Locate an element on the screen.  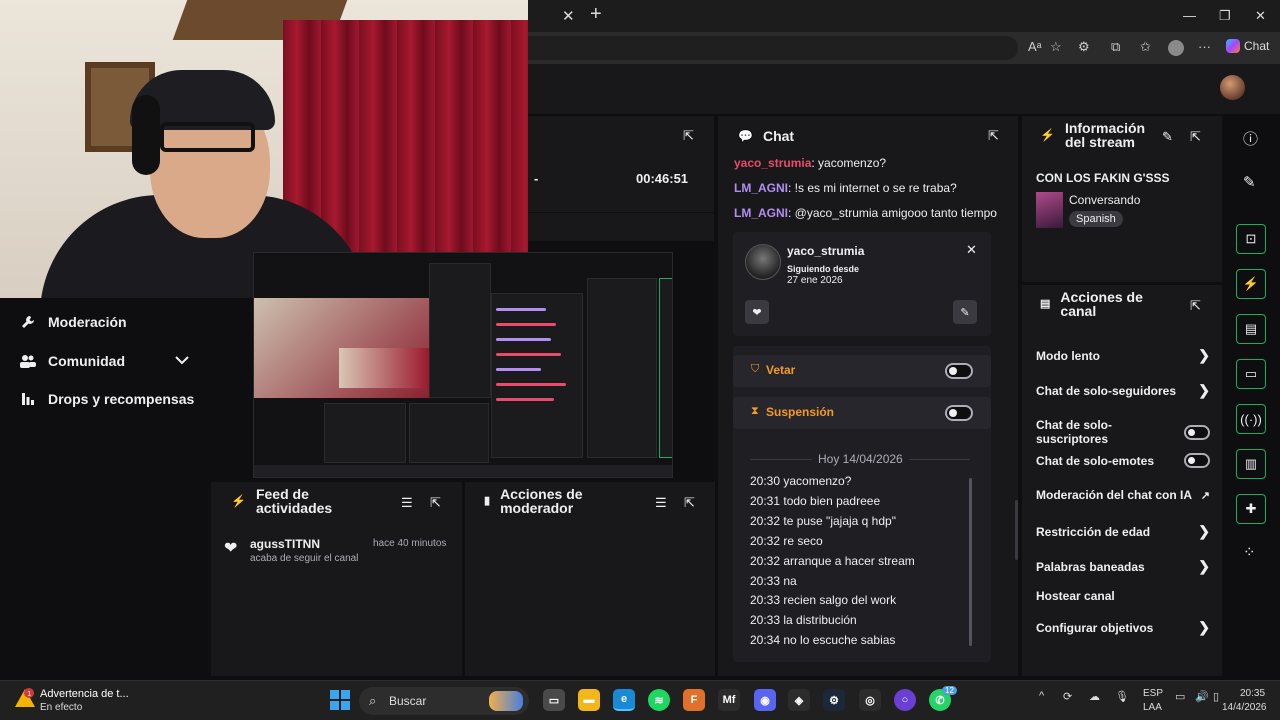
edit-icon: ✎ is located at coordinates (1167, 137).